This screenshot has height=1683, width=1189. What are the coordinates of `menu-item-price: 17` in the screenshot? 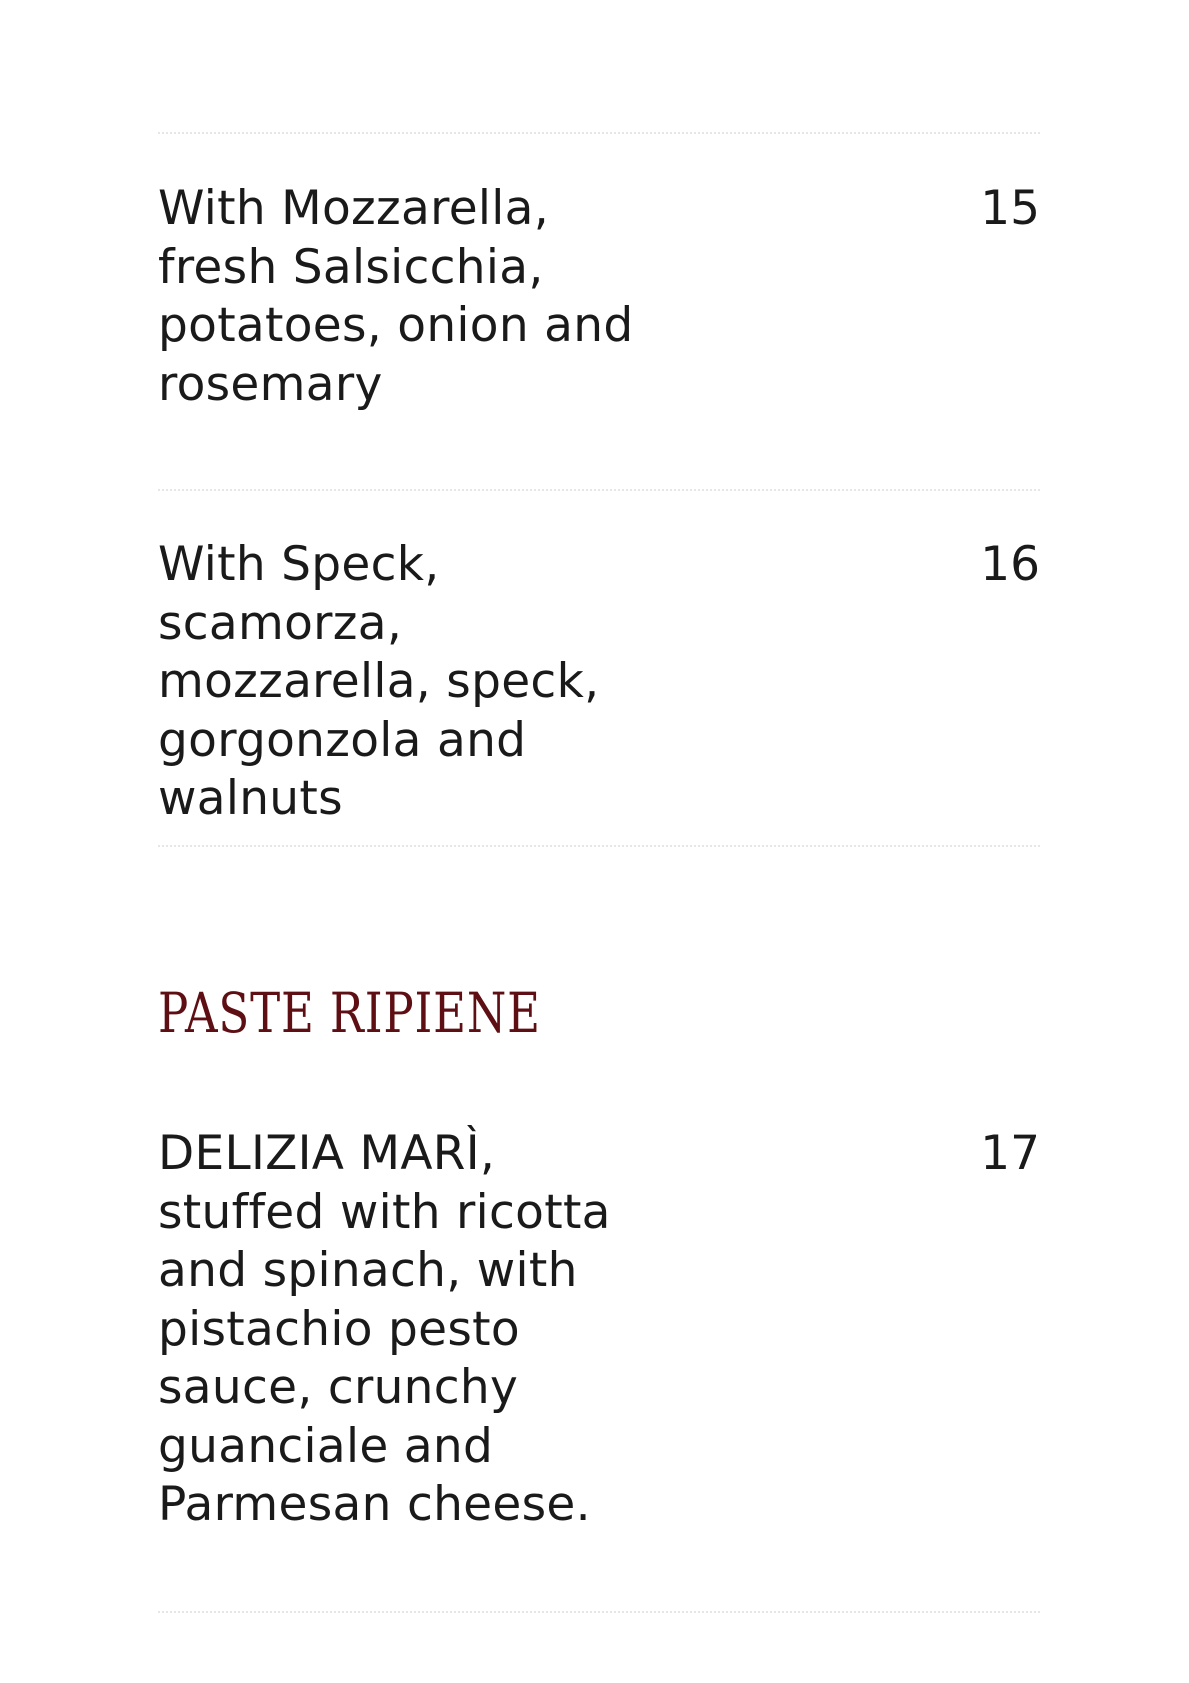 It's located at (1010, 1153).